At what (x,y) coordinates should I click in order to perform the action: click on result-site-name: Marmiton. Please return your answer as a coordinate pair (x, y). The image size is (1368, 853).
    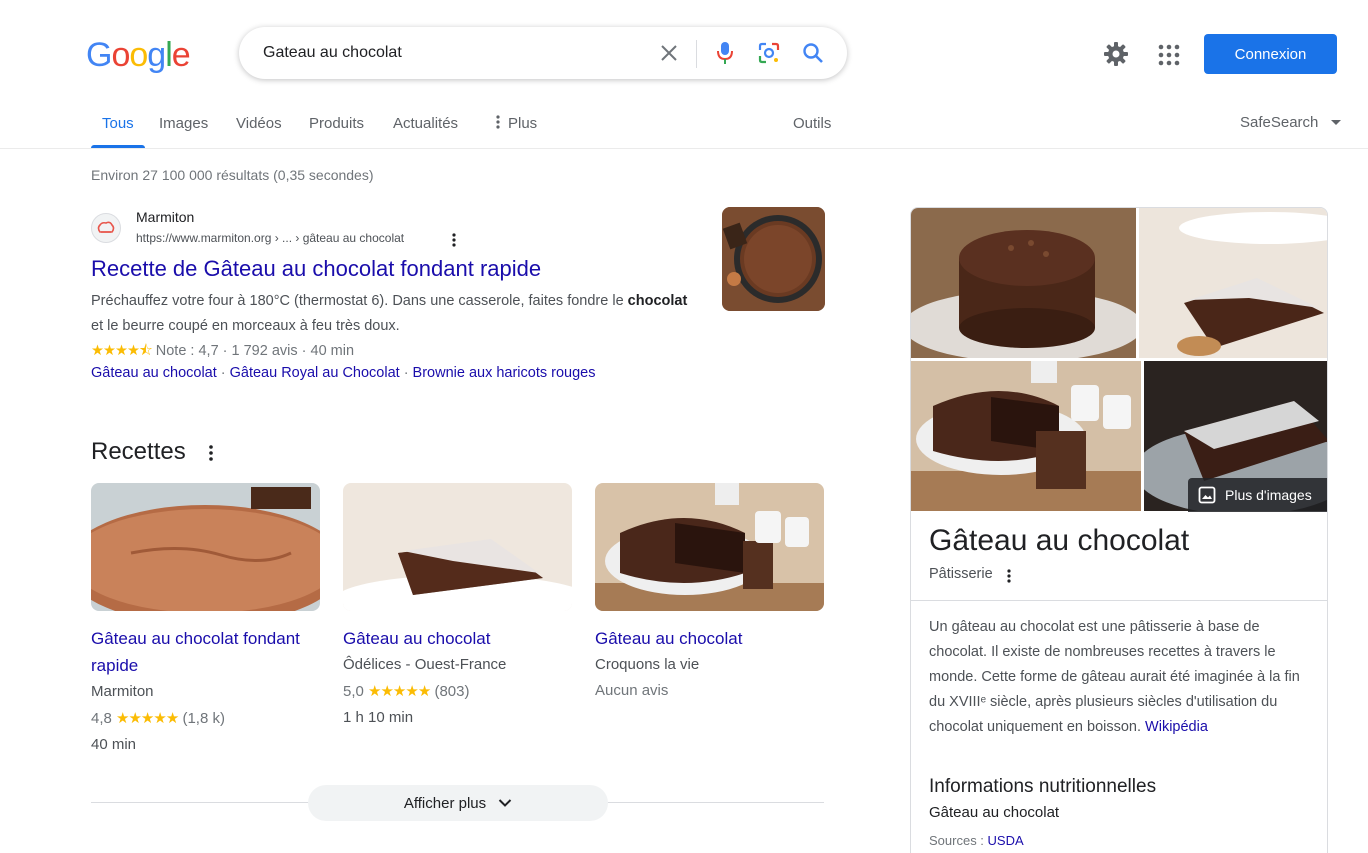
    Looking at the image, I should click on (165, 217).